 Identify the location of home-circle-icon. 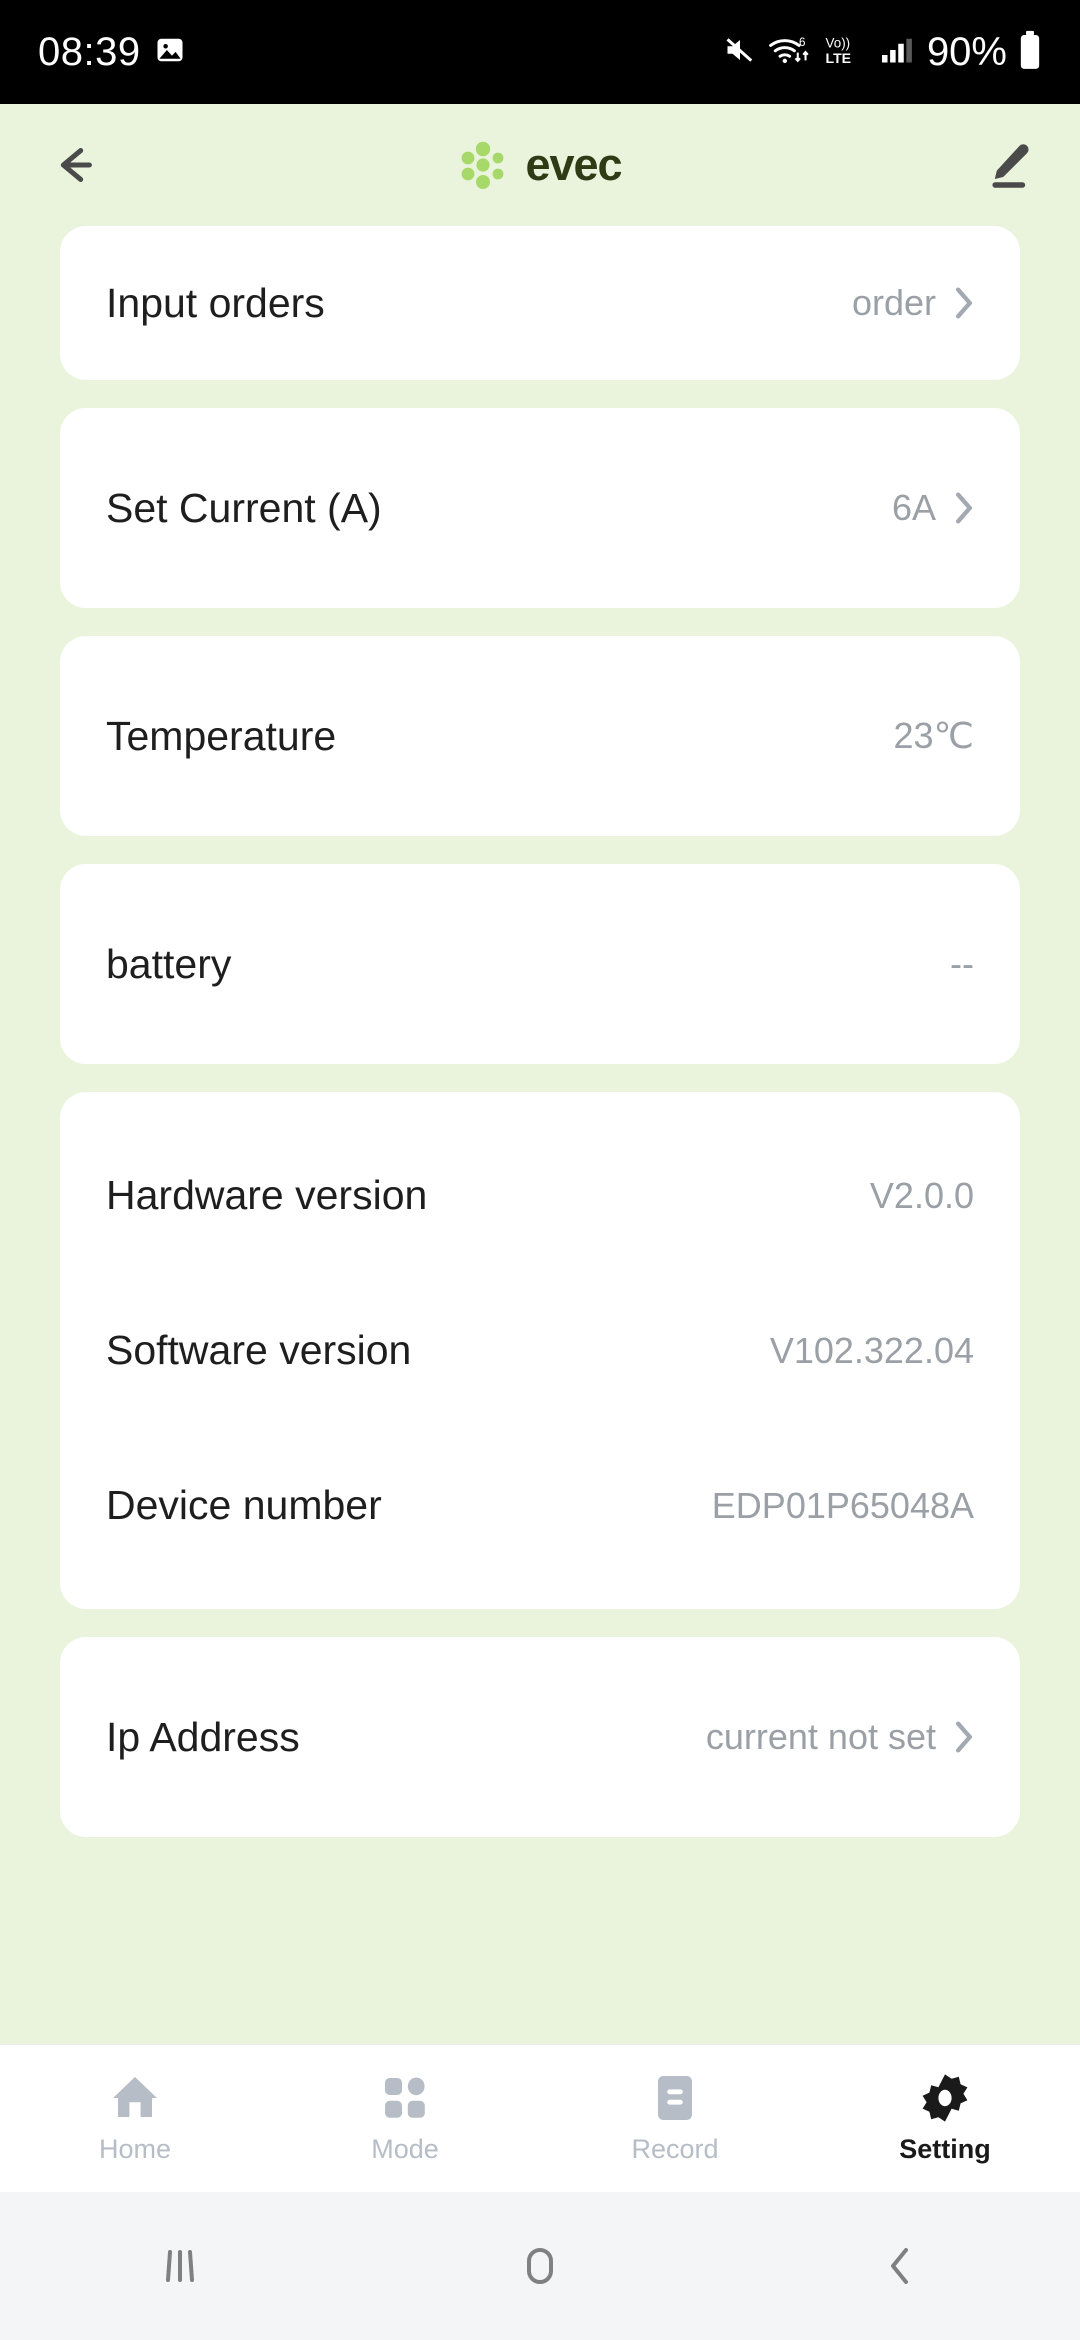
(540, 2266).